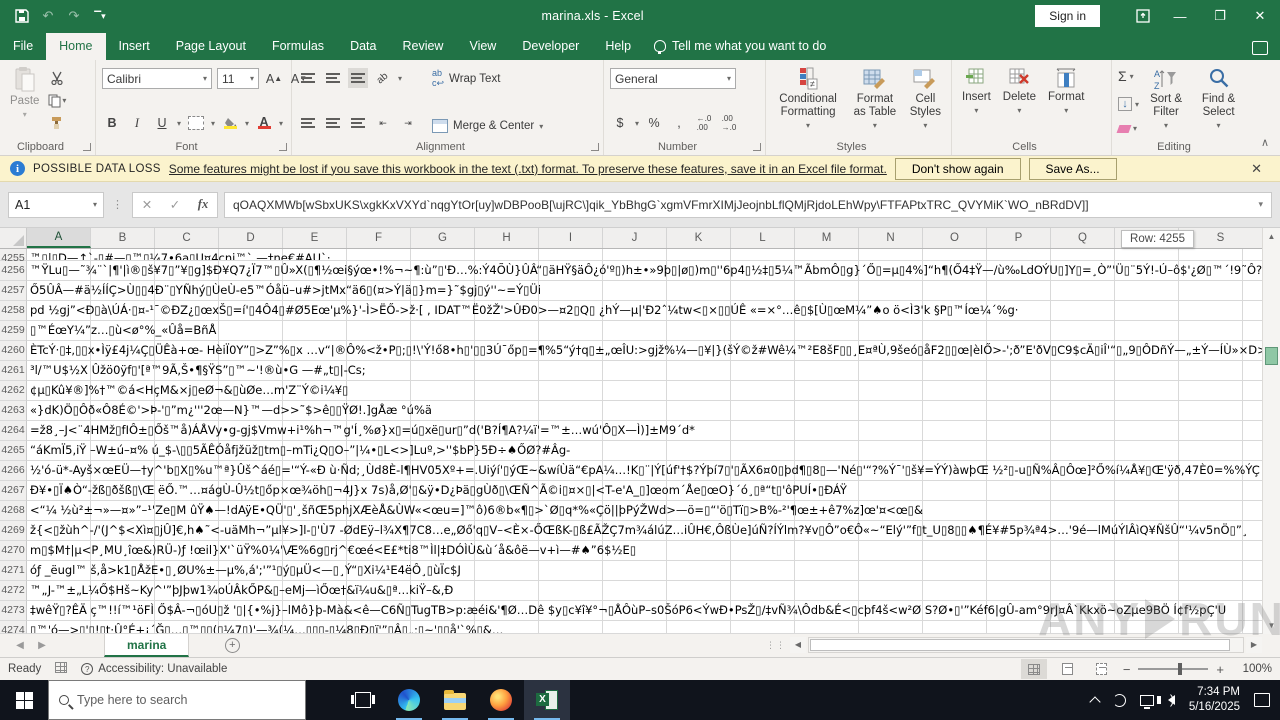 This screenshot has height=720, width=1280. Describe the element at coordinates (547, 700) in the screenshot. I see `taskbar-excel: X` at that location.